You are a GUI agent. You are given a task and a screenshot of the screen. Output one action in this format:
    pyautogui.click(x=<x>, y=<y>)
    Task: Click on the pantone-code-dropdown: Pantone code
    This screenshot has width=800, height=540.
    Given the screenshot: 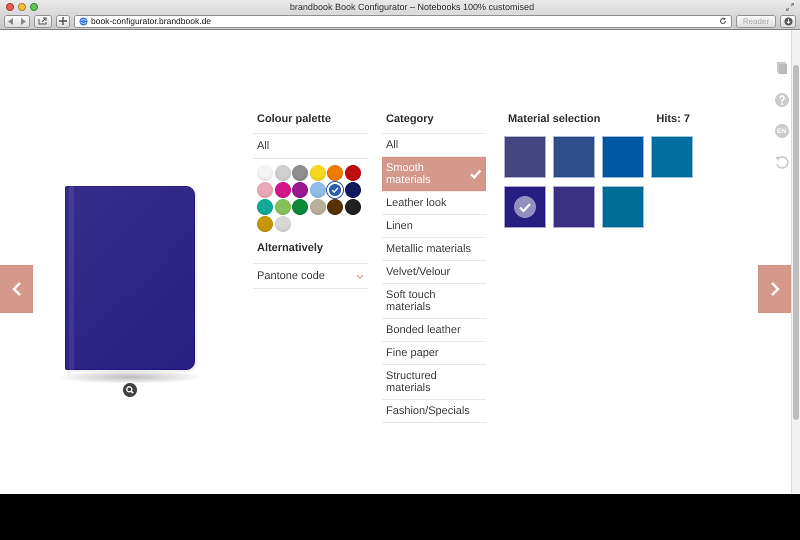 What is the action you would take?
    pyautogui.click(x=310, y=276)
    